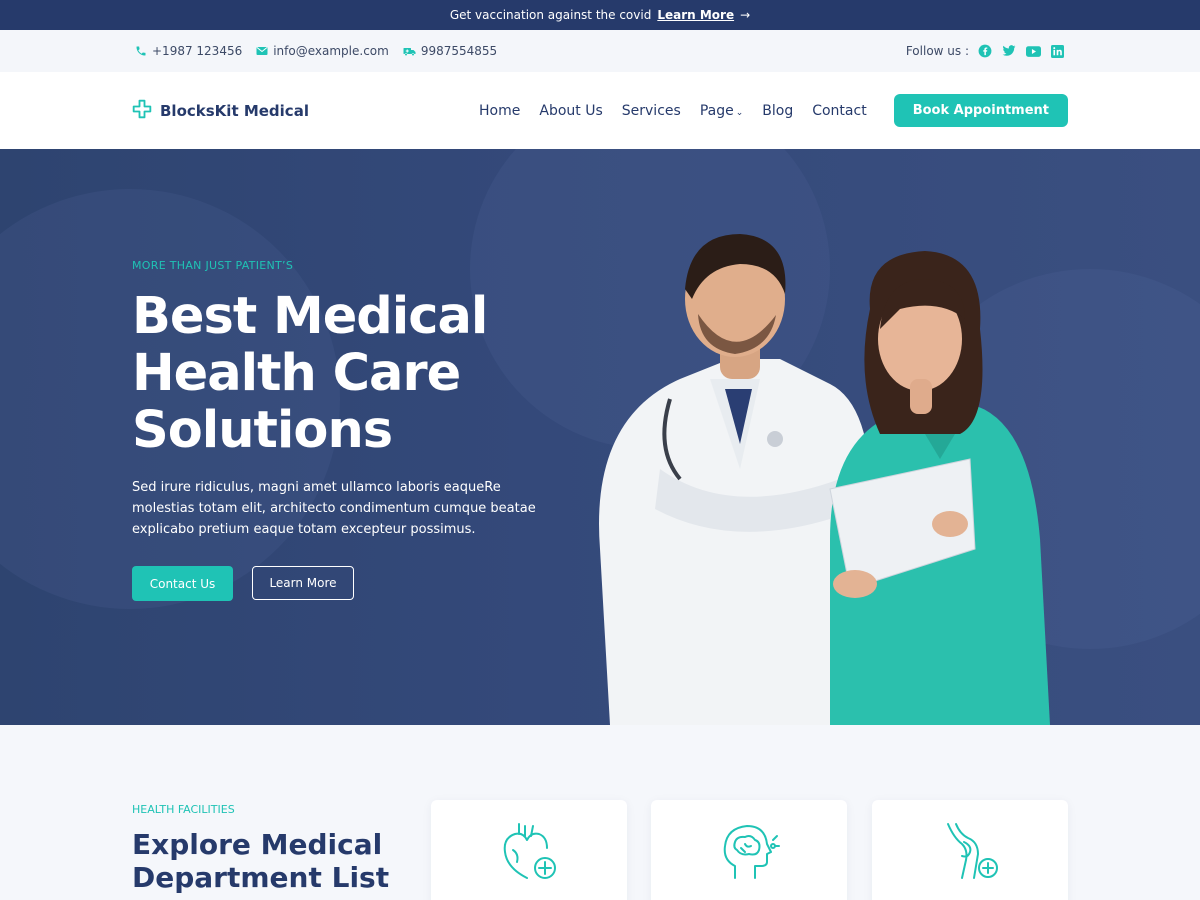 This screenshot has width=1200, height=900. Describe the element at coordinates (262, 51) in the screenshot. I see `mail-icon` at that location.